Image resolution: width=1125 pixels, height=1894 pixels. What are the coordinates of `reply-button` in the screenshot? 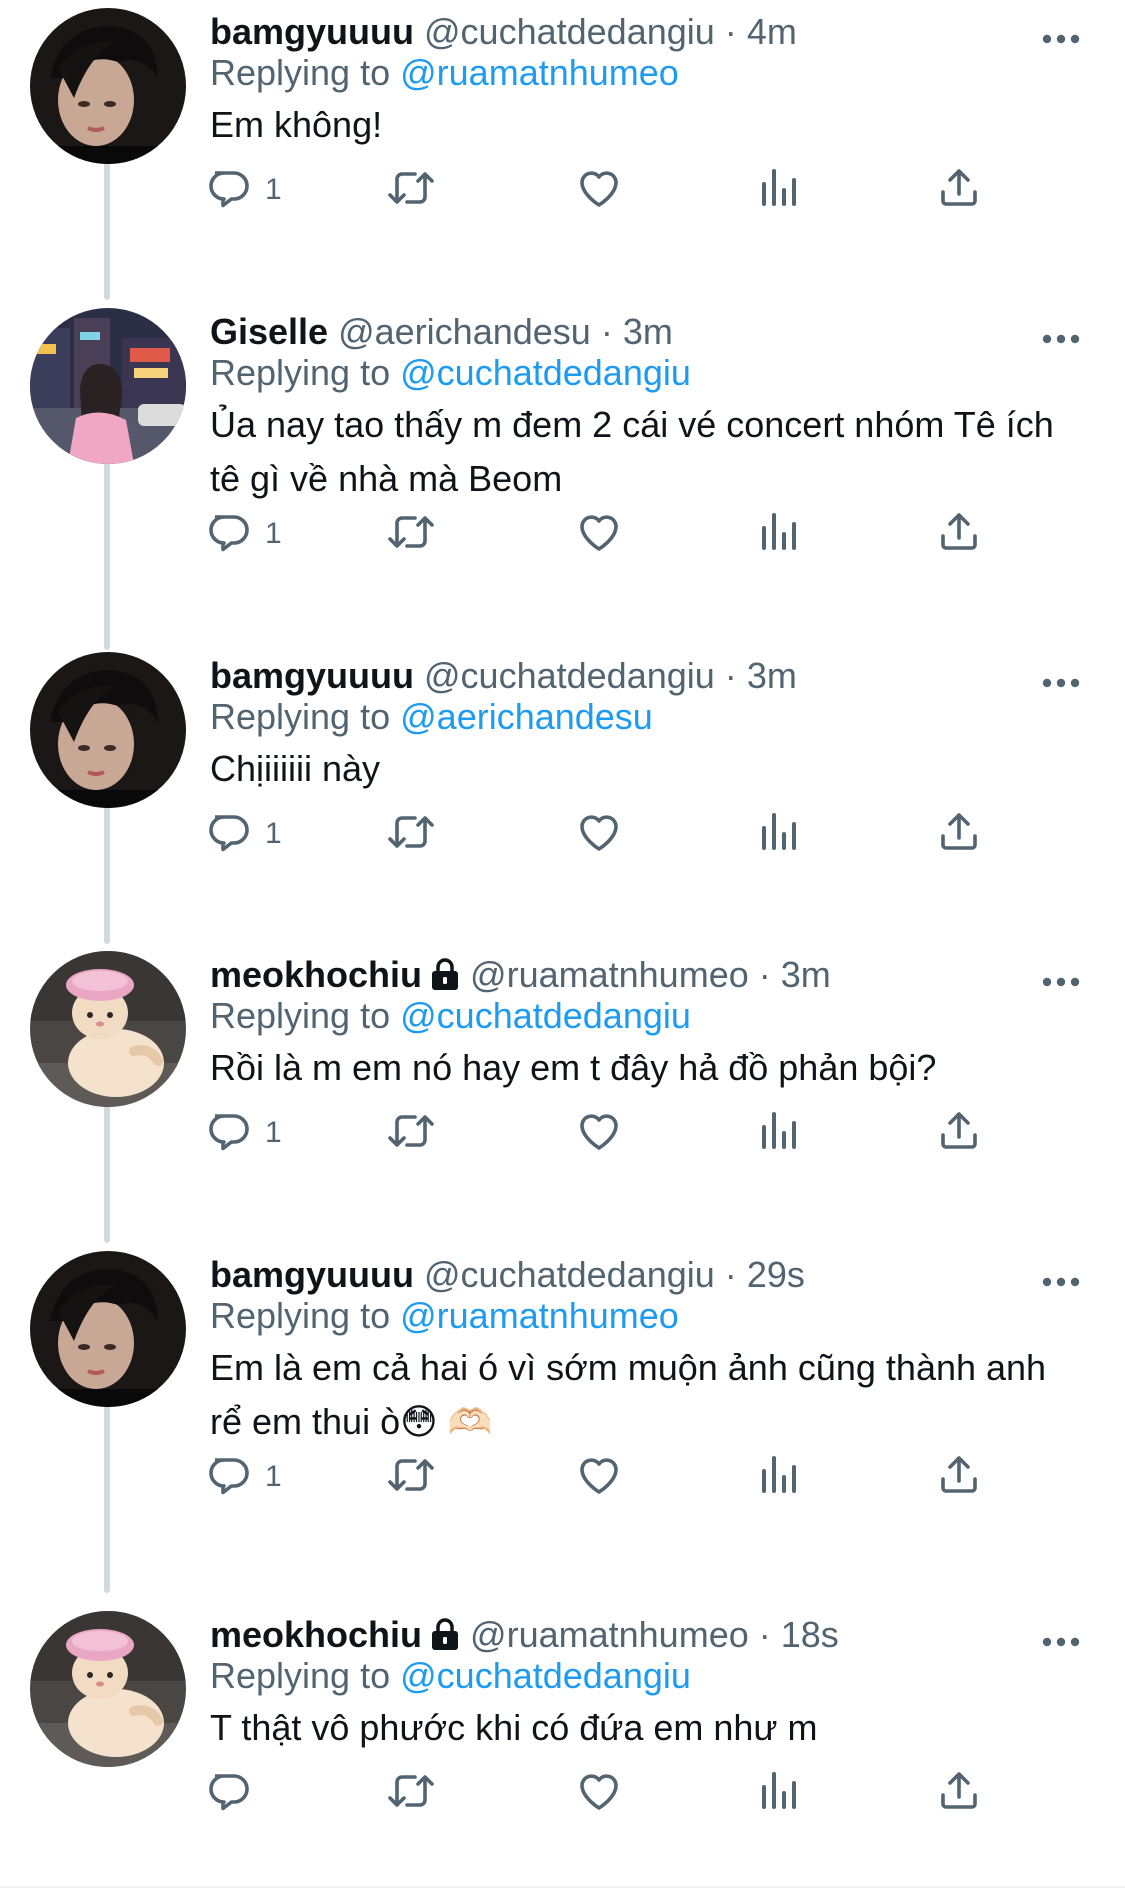 It's located at (235, 1793).